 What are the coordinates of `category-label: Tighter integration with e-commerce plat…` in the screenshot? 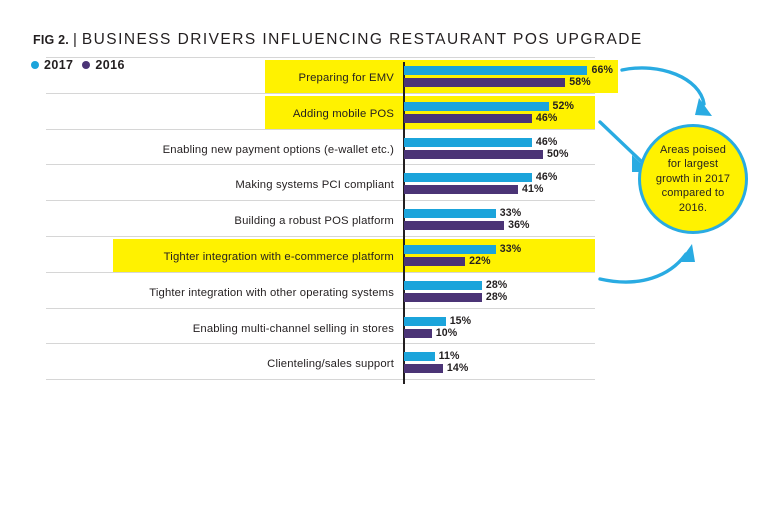 It's located at (278, 257).